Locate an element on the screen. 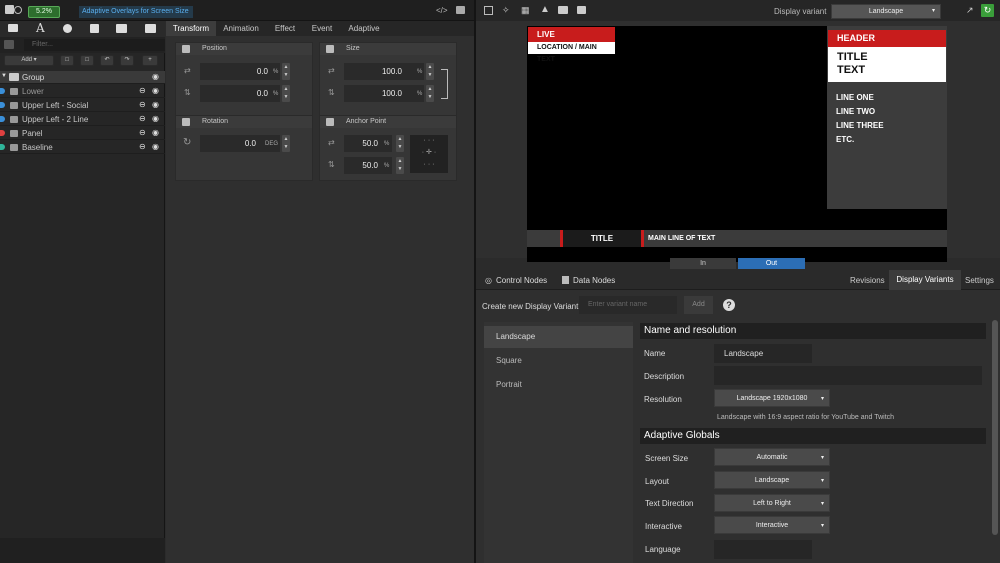 This screenshot has width=1000, height=563. layout-select: Landscape is located at coordinates (772, 480).